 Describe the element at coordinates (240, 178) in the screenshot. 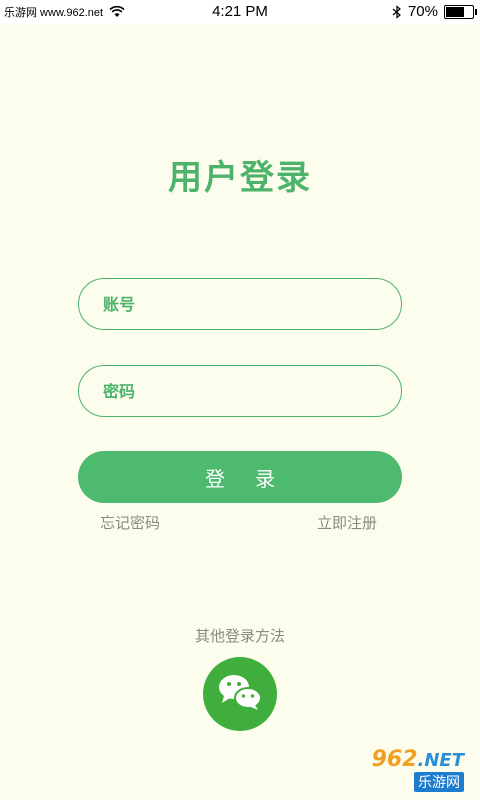

I see `page-title: 用户登录` at that location.